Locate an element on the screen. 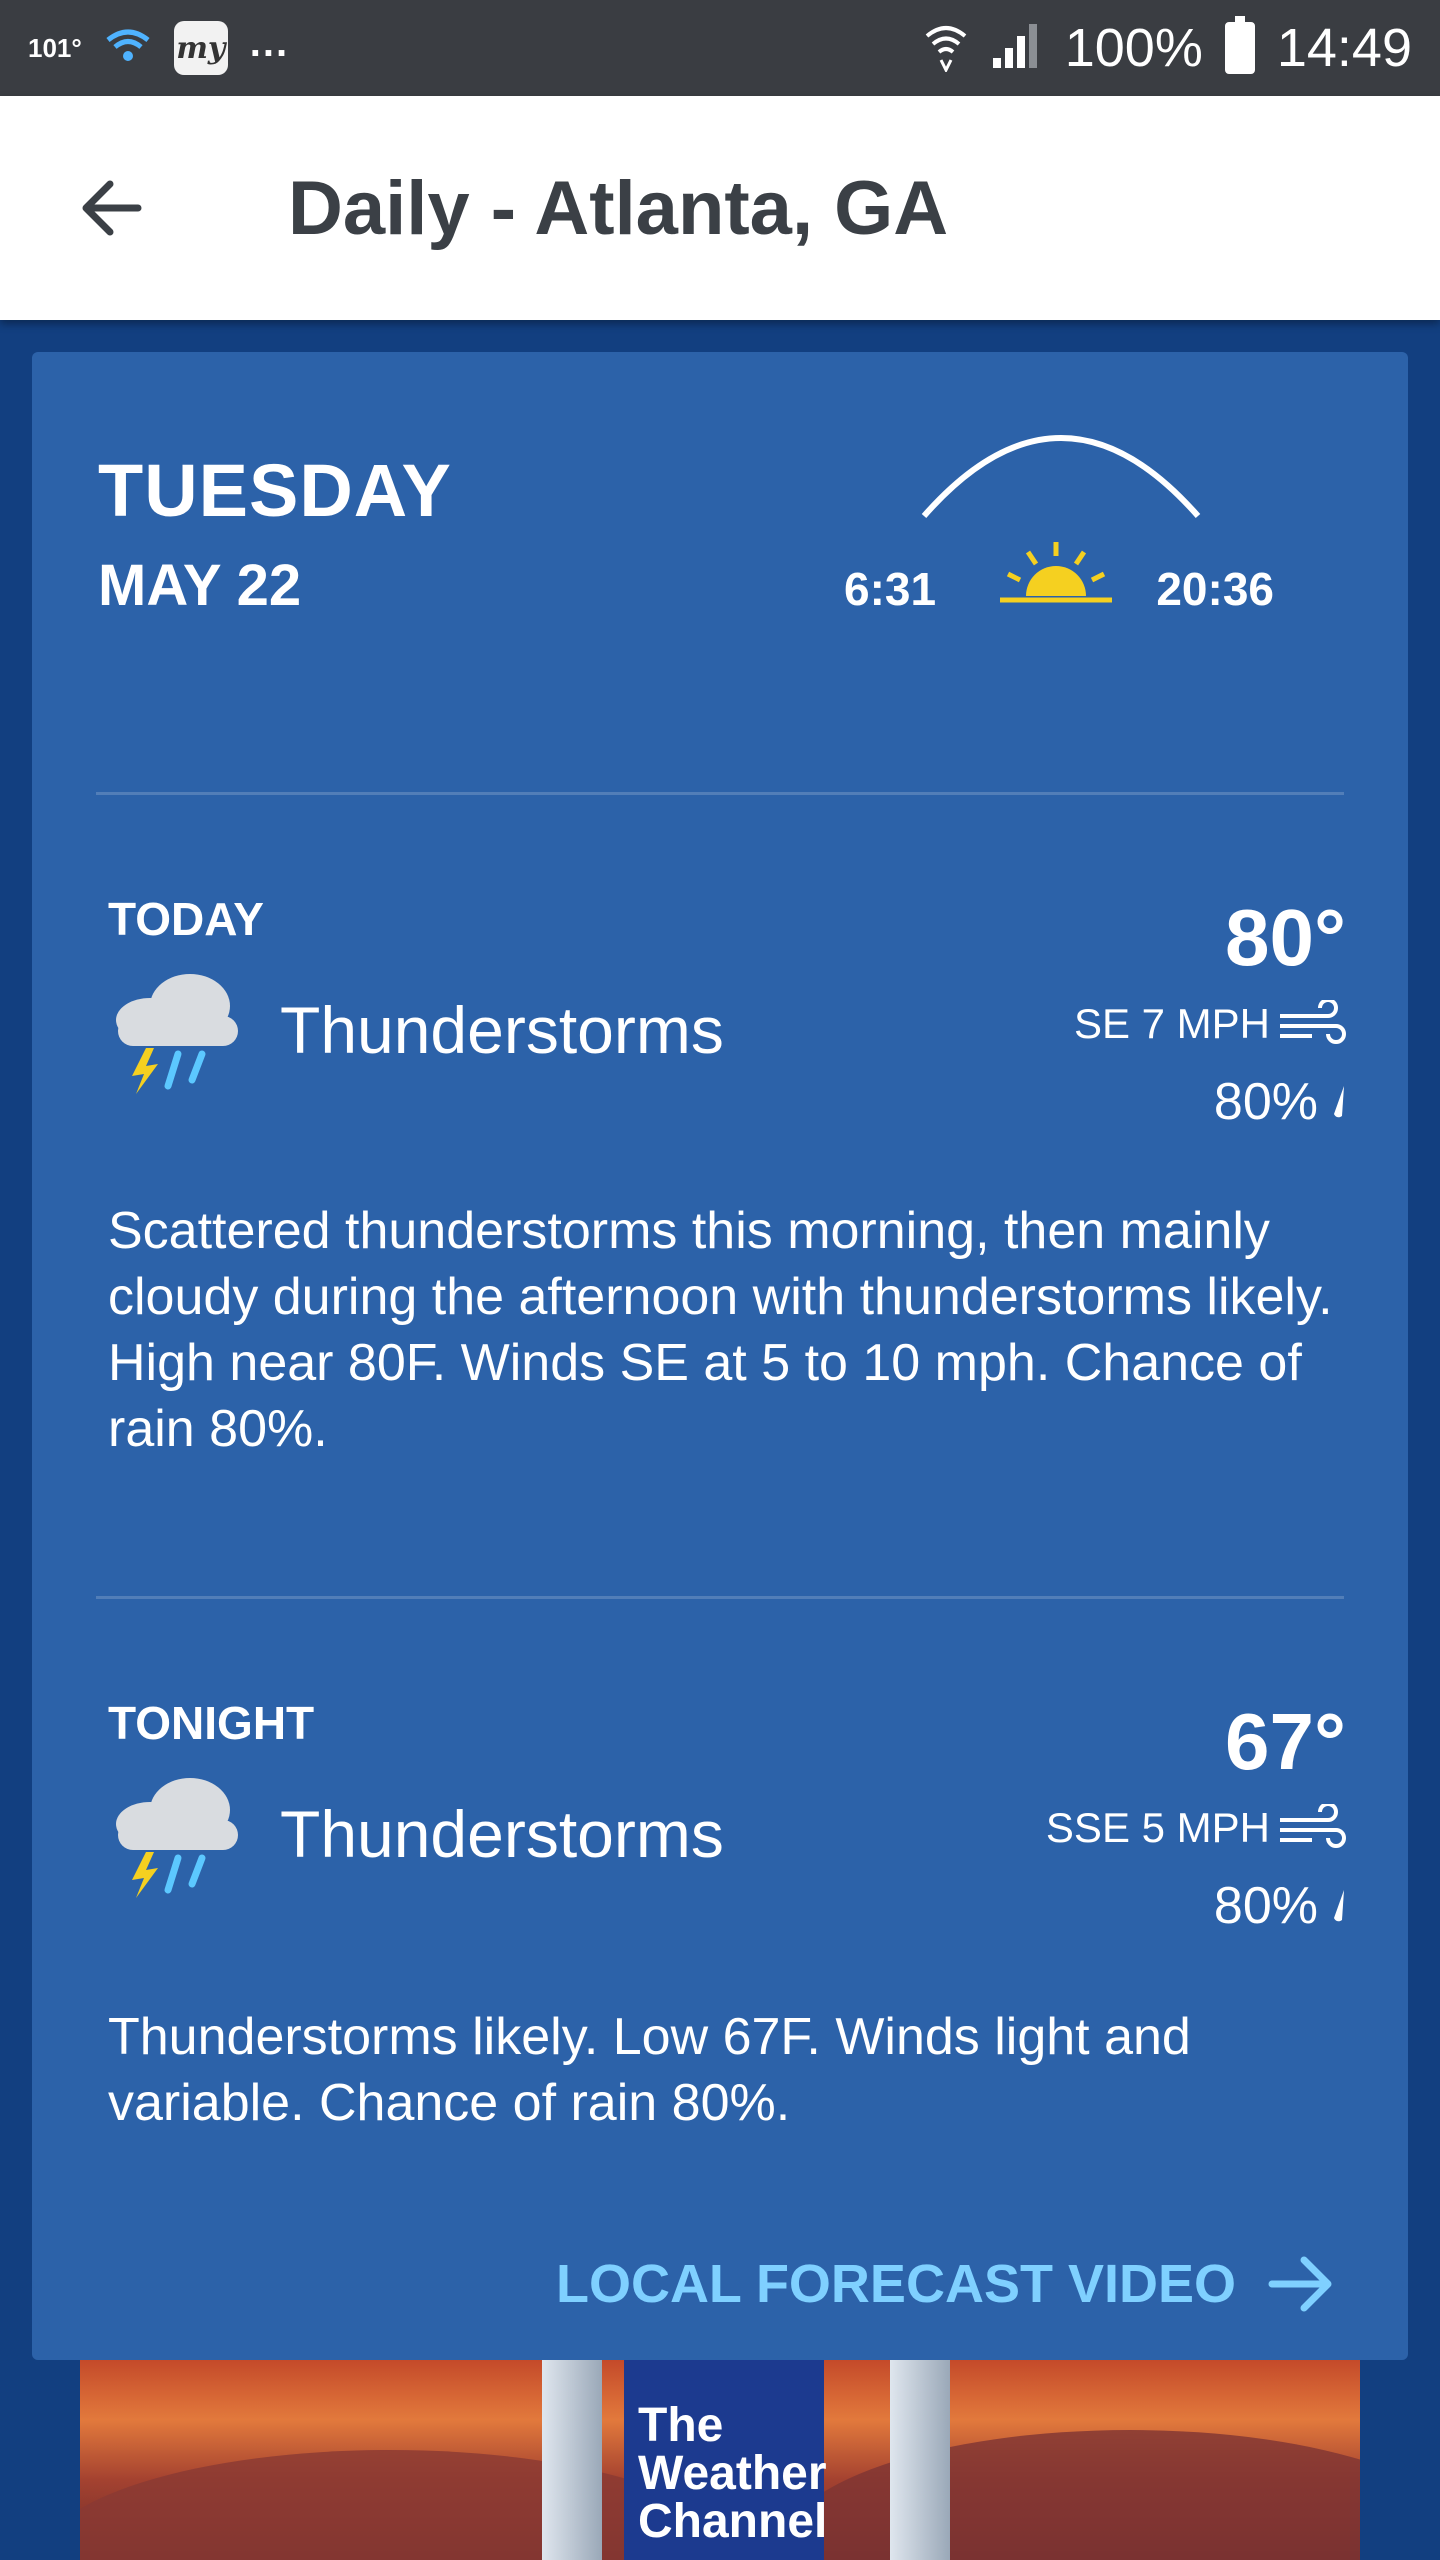 This screenshot has width=1440, height=2560. local-forecast-video-link: LOCAL FORECAST VIDEO is located at coordinates (947, 2284).